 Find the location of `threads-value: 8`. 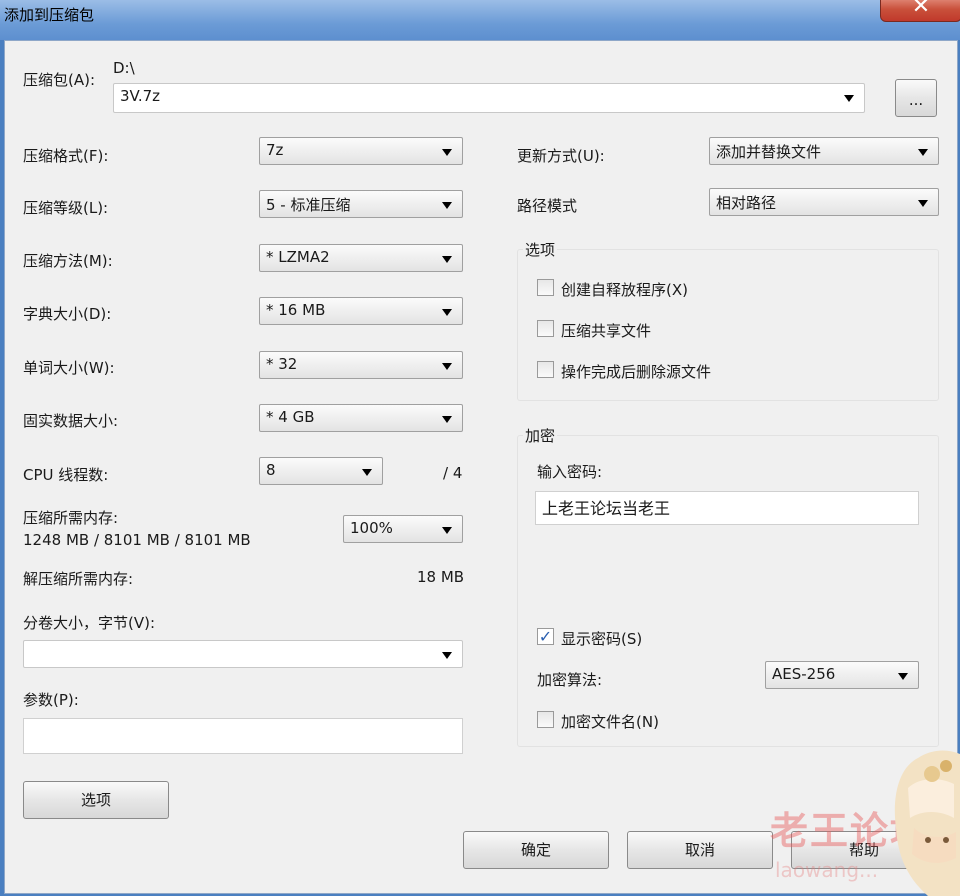

threads-value: 8 is located at coordinates (271, 470).